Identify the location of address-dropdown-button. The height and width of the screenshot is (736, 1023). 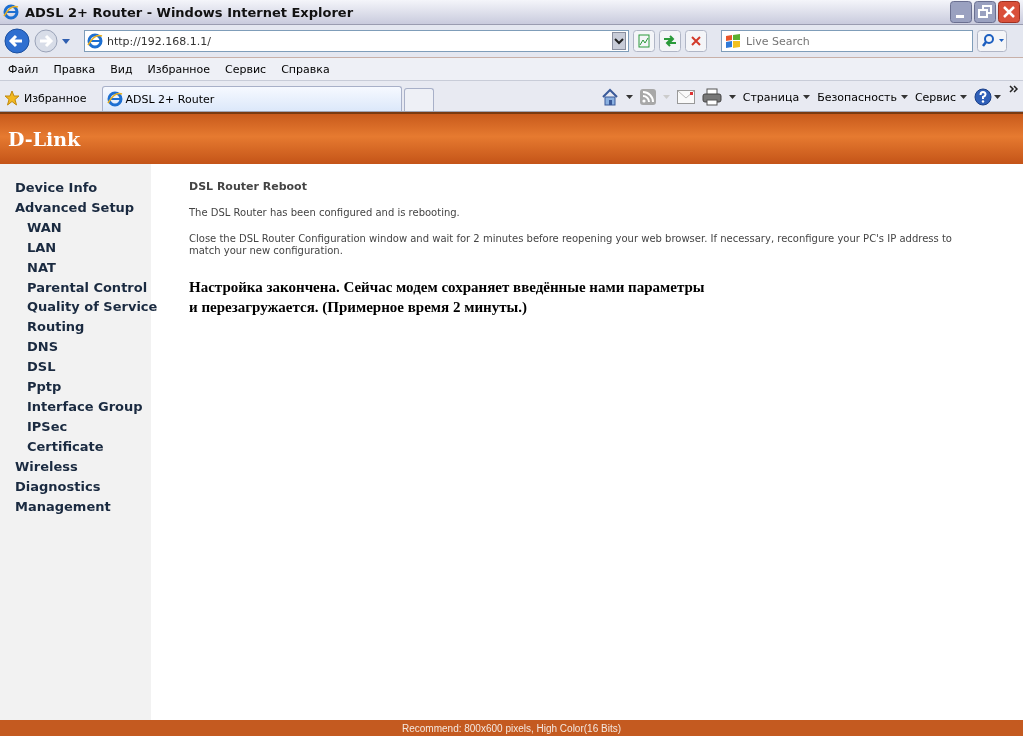
(619, 41).